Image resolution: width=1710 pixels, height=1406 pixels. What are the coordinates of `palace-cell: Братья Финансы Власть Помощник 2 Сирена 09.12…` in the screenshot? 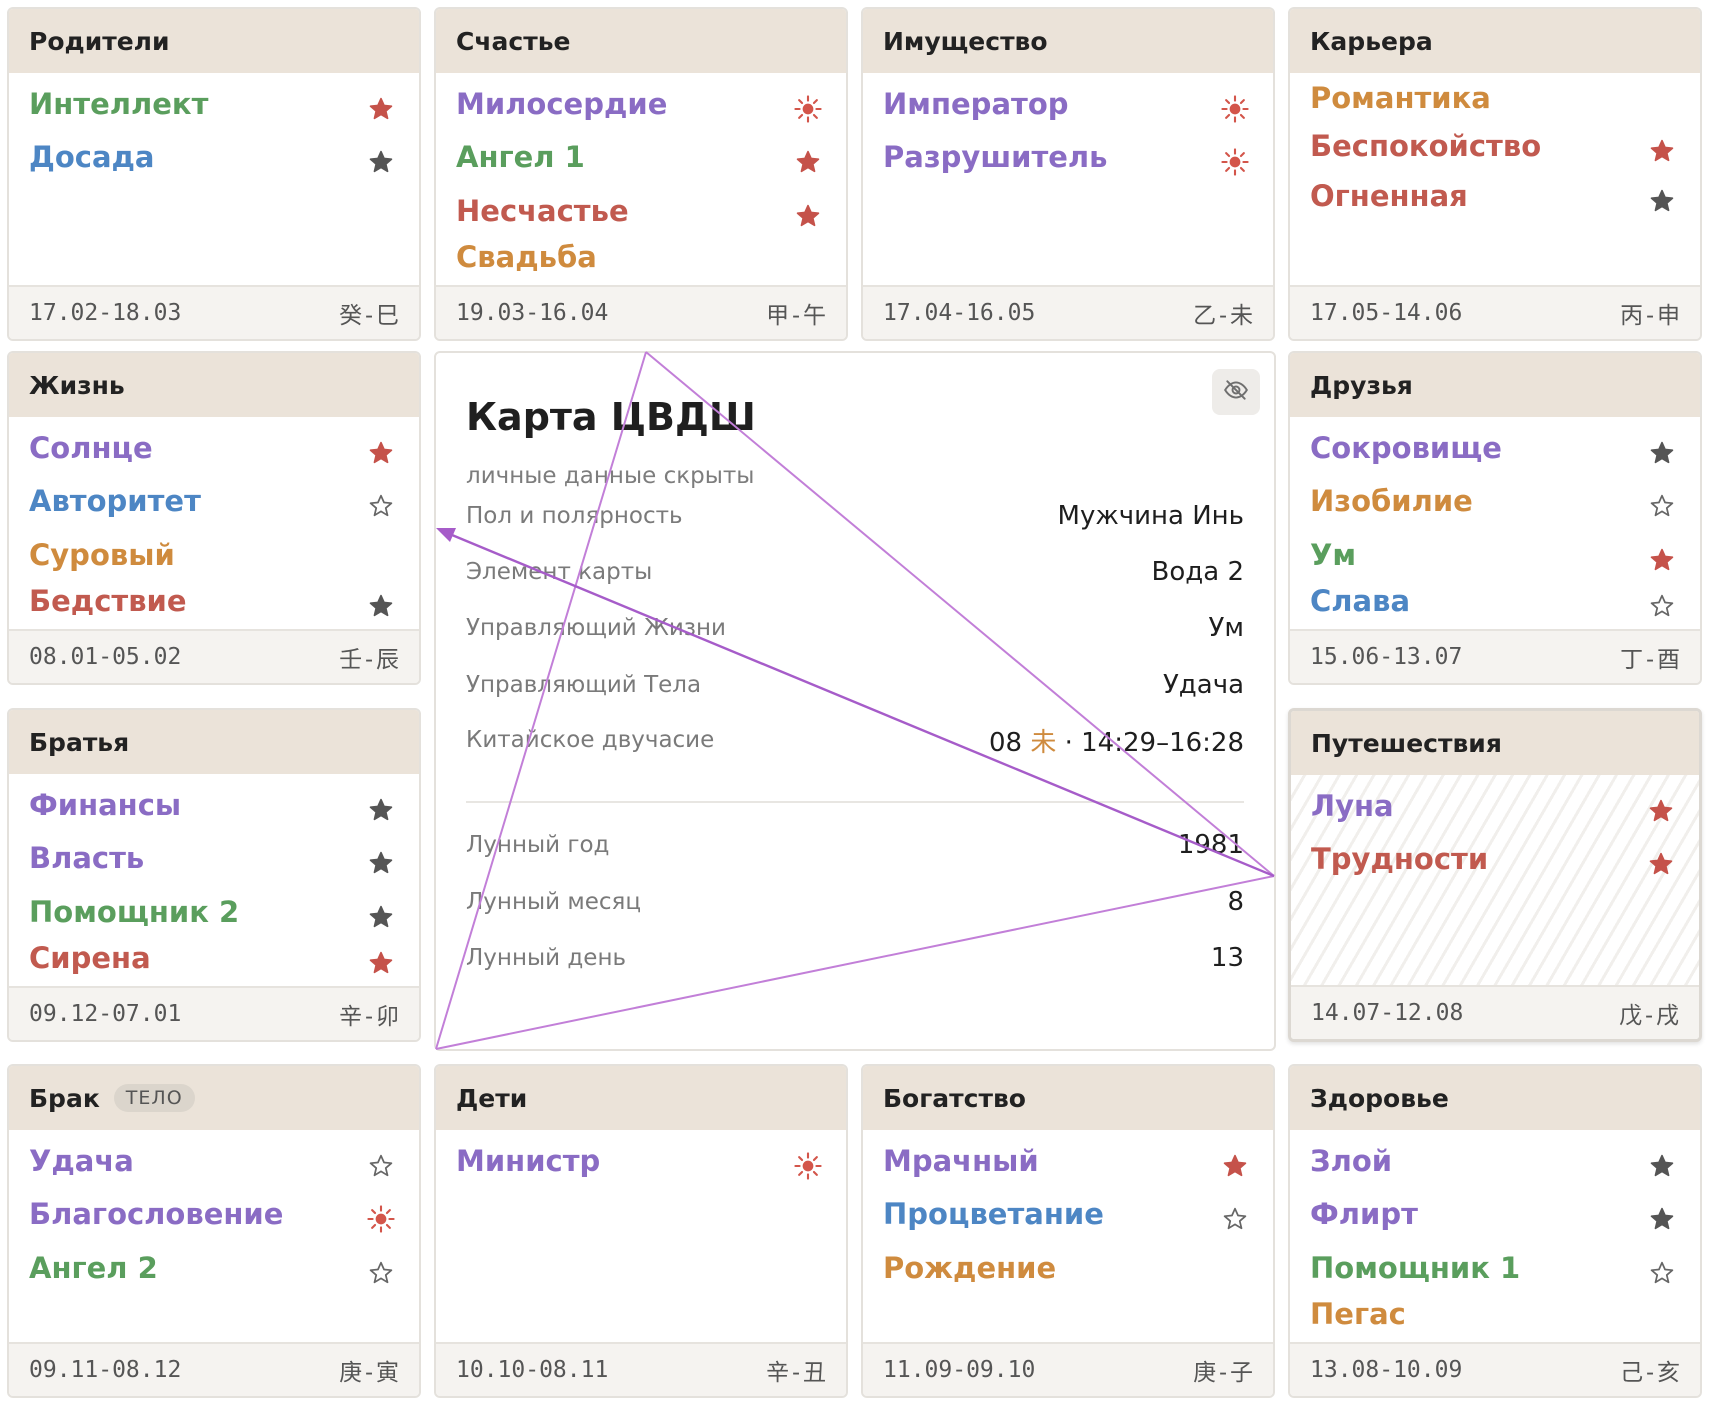 It's located at (214, 875).